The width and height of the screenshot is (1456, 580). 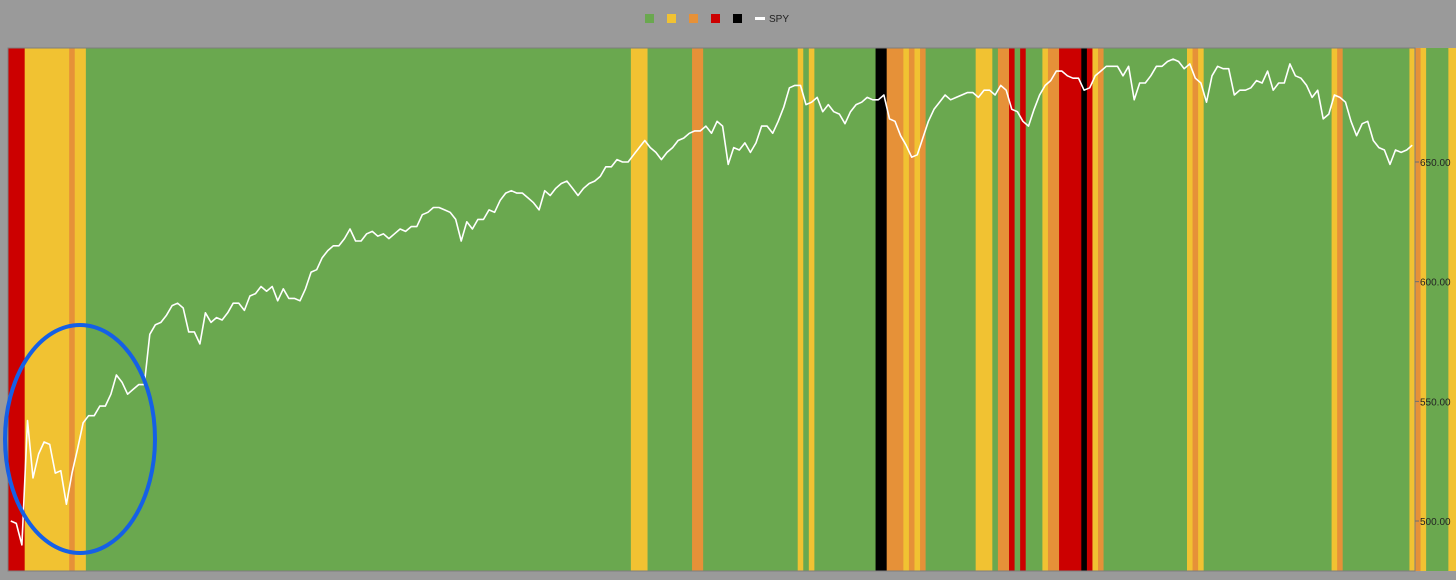 I want to click on legend-swatch-line, so click(x=760, y=18).